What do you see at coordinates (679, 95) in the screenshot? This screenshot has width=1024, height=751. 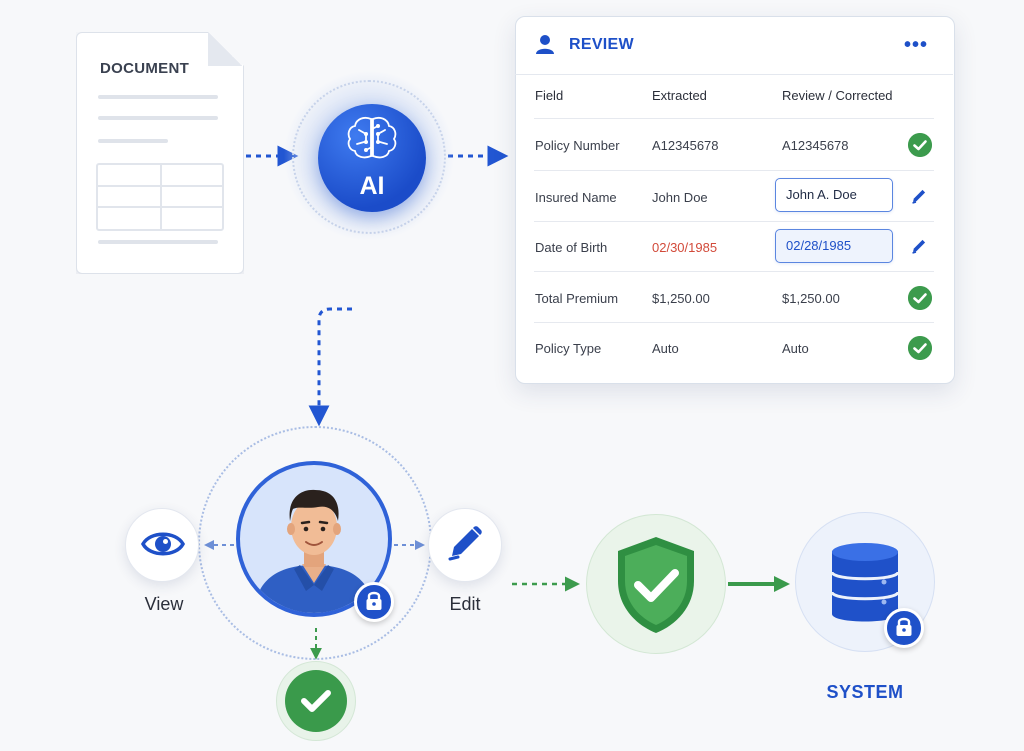 I see `column-header-extracted: Extracted` at bounding box center [679, 95].